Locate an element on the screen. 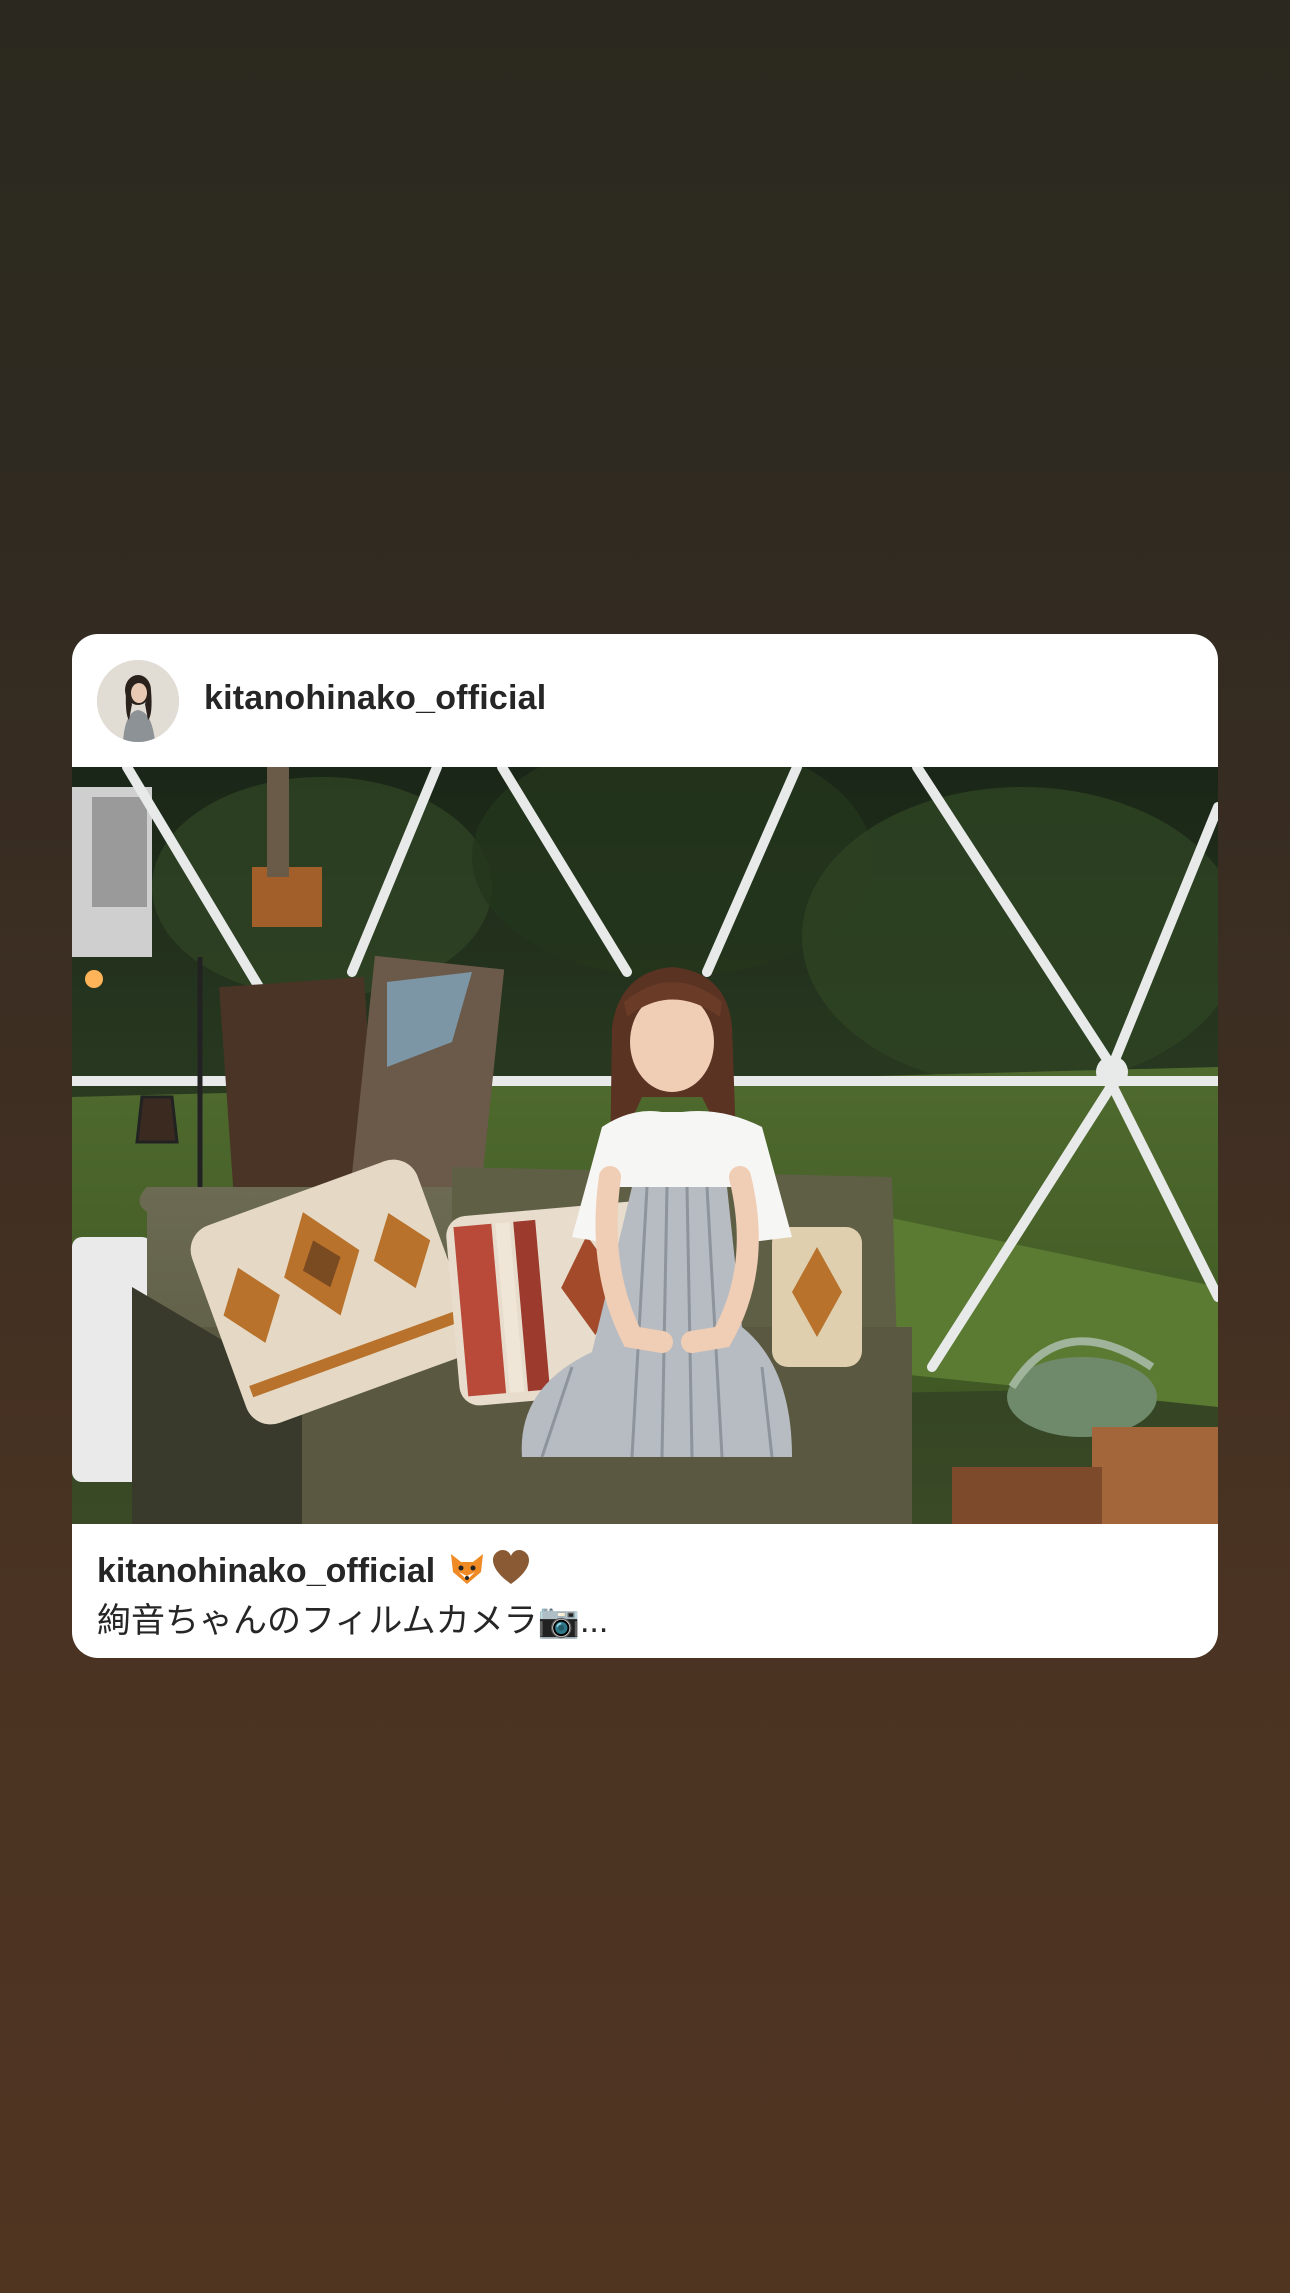  profile-avatar is located at coordinates (138, 701).